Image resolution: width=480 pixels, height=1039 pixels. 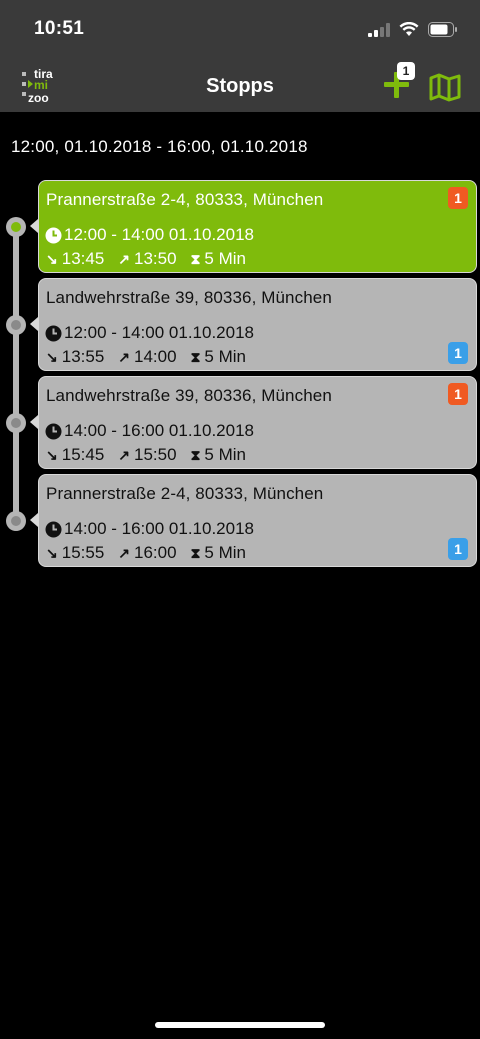 What do you see at coordinates (240, 30) in the screenshot?
I see `status-bar: 10:51` at bounding box center [240, 30].